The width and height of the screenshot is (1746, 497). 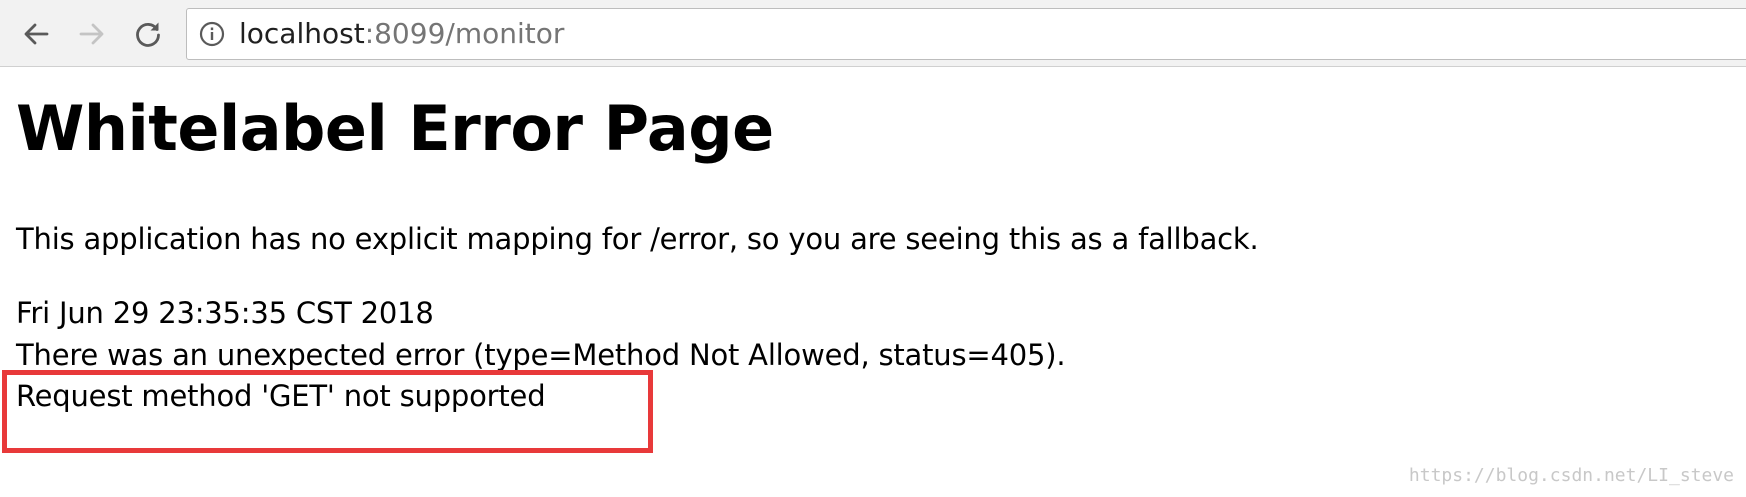 I want to click on watermark: https://blog.csdn.net/LI_steve, so click(x=1571, y=475).